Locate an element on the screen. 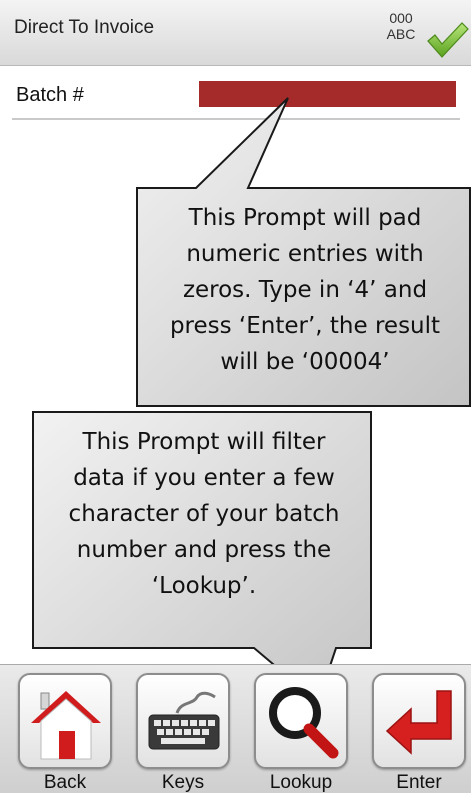  callout-line: press ‘Enter’, the result is located at coordinates (305, 326).